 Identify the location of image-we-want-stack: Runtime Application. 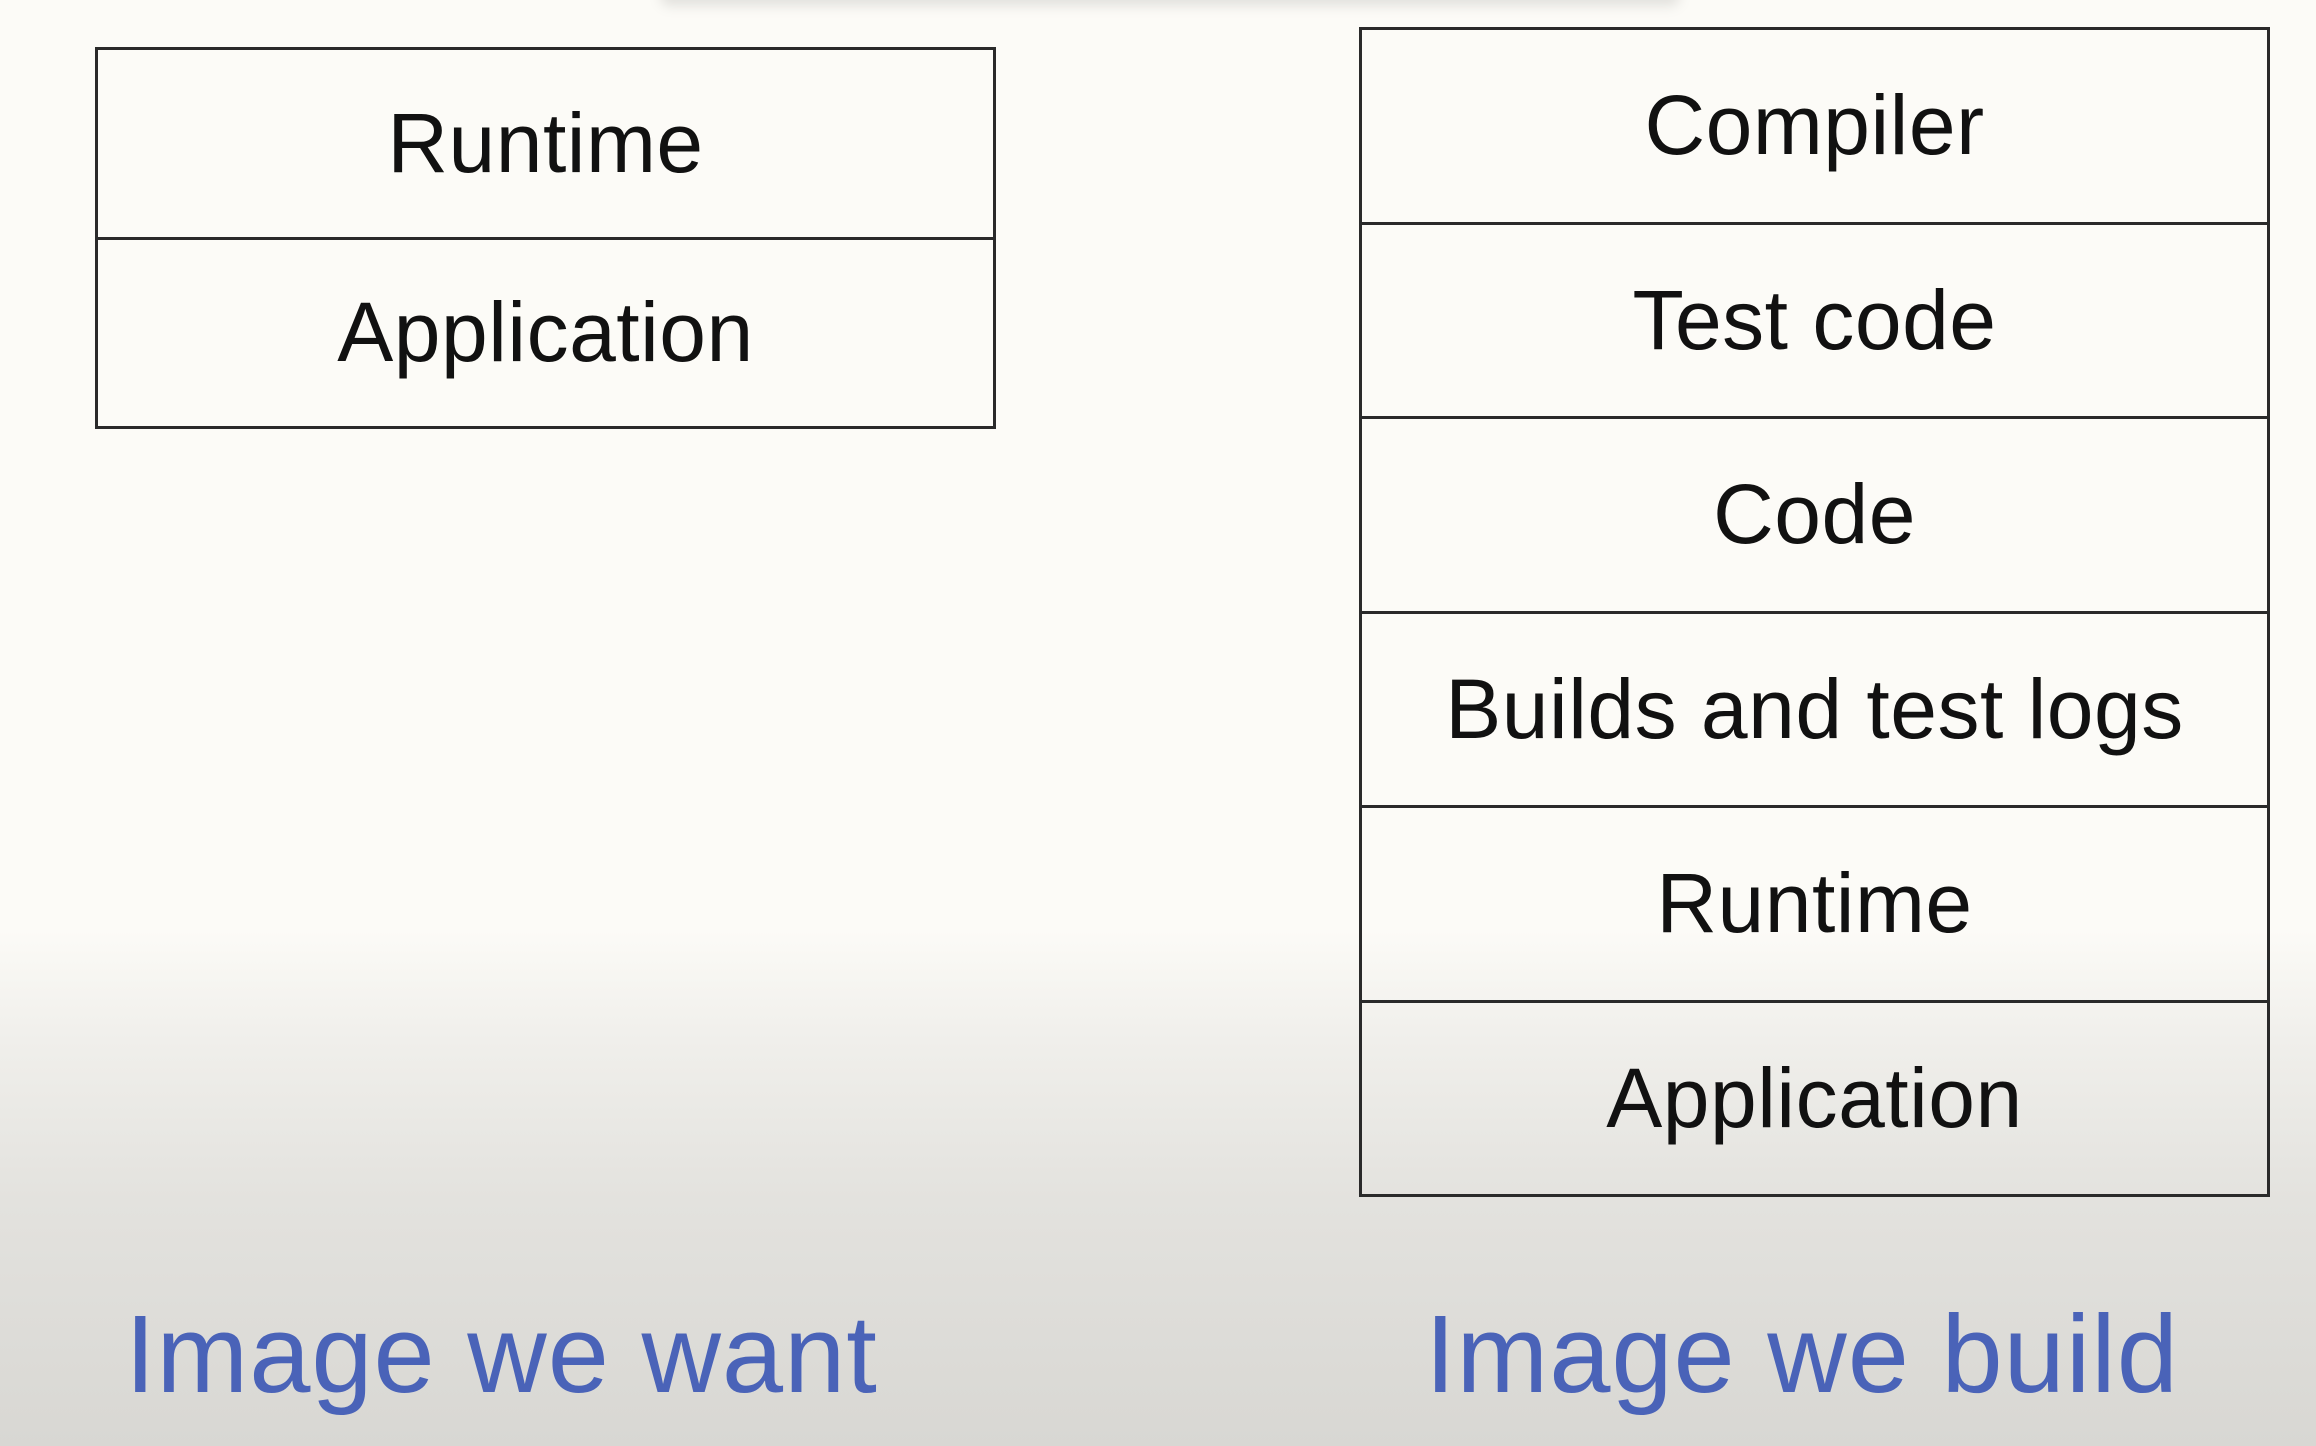
(545, 238).